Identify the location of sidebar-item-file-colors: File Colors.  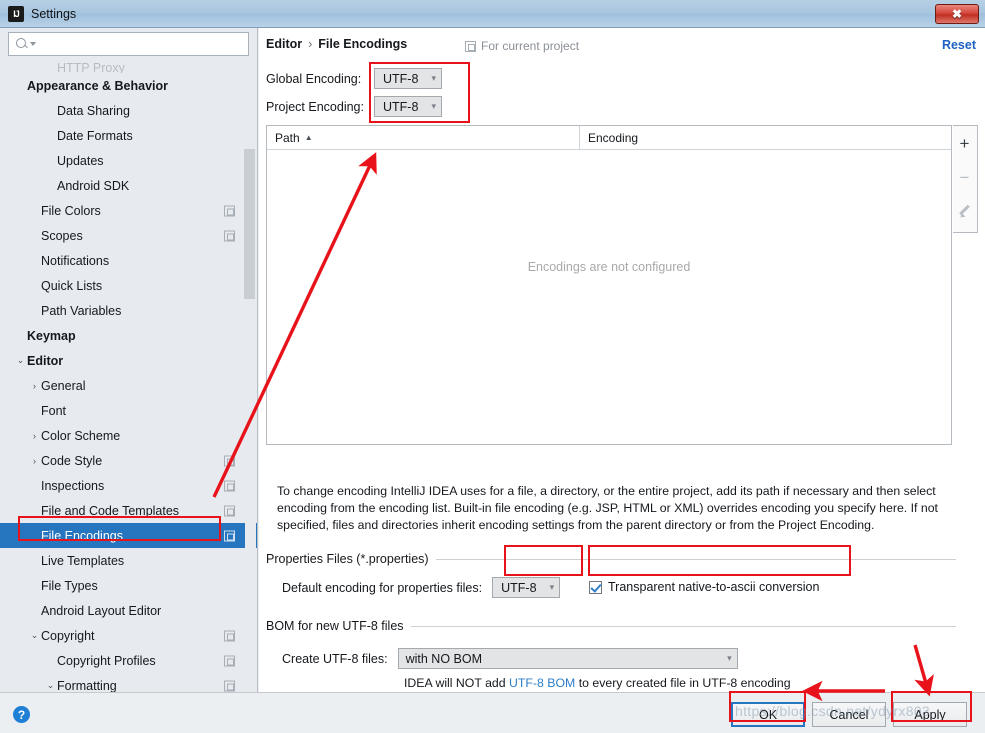
(128, 210).